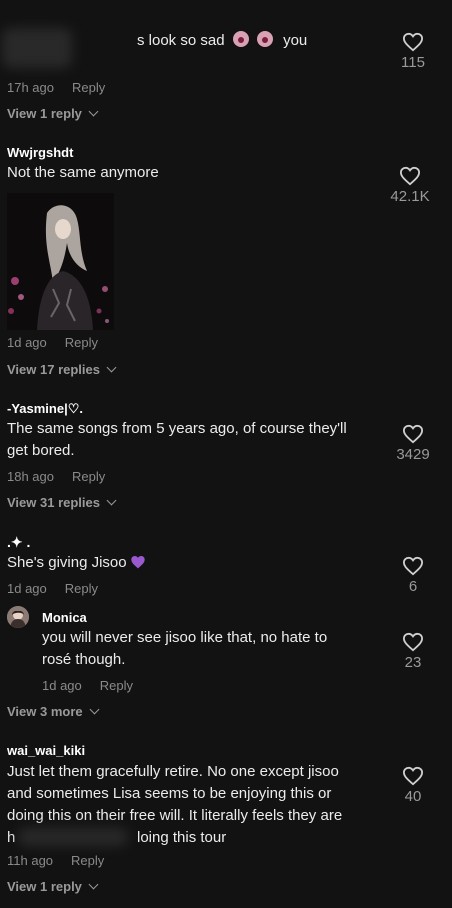 The height and width of the screenshot is (908, 452). What do you see at coordinates (73, 837) in the screenshot?
I see `blurred-text` at bounding box center [73, 837].